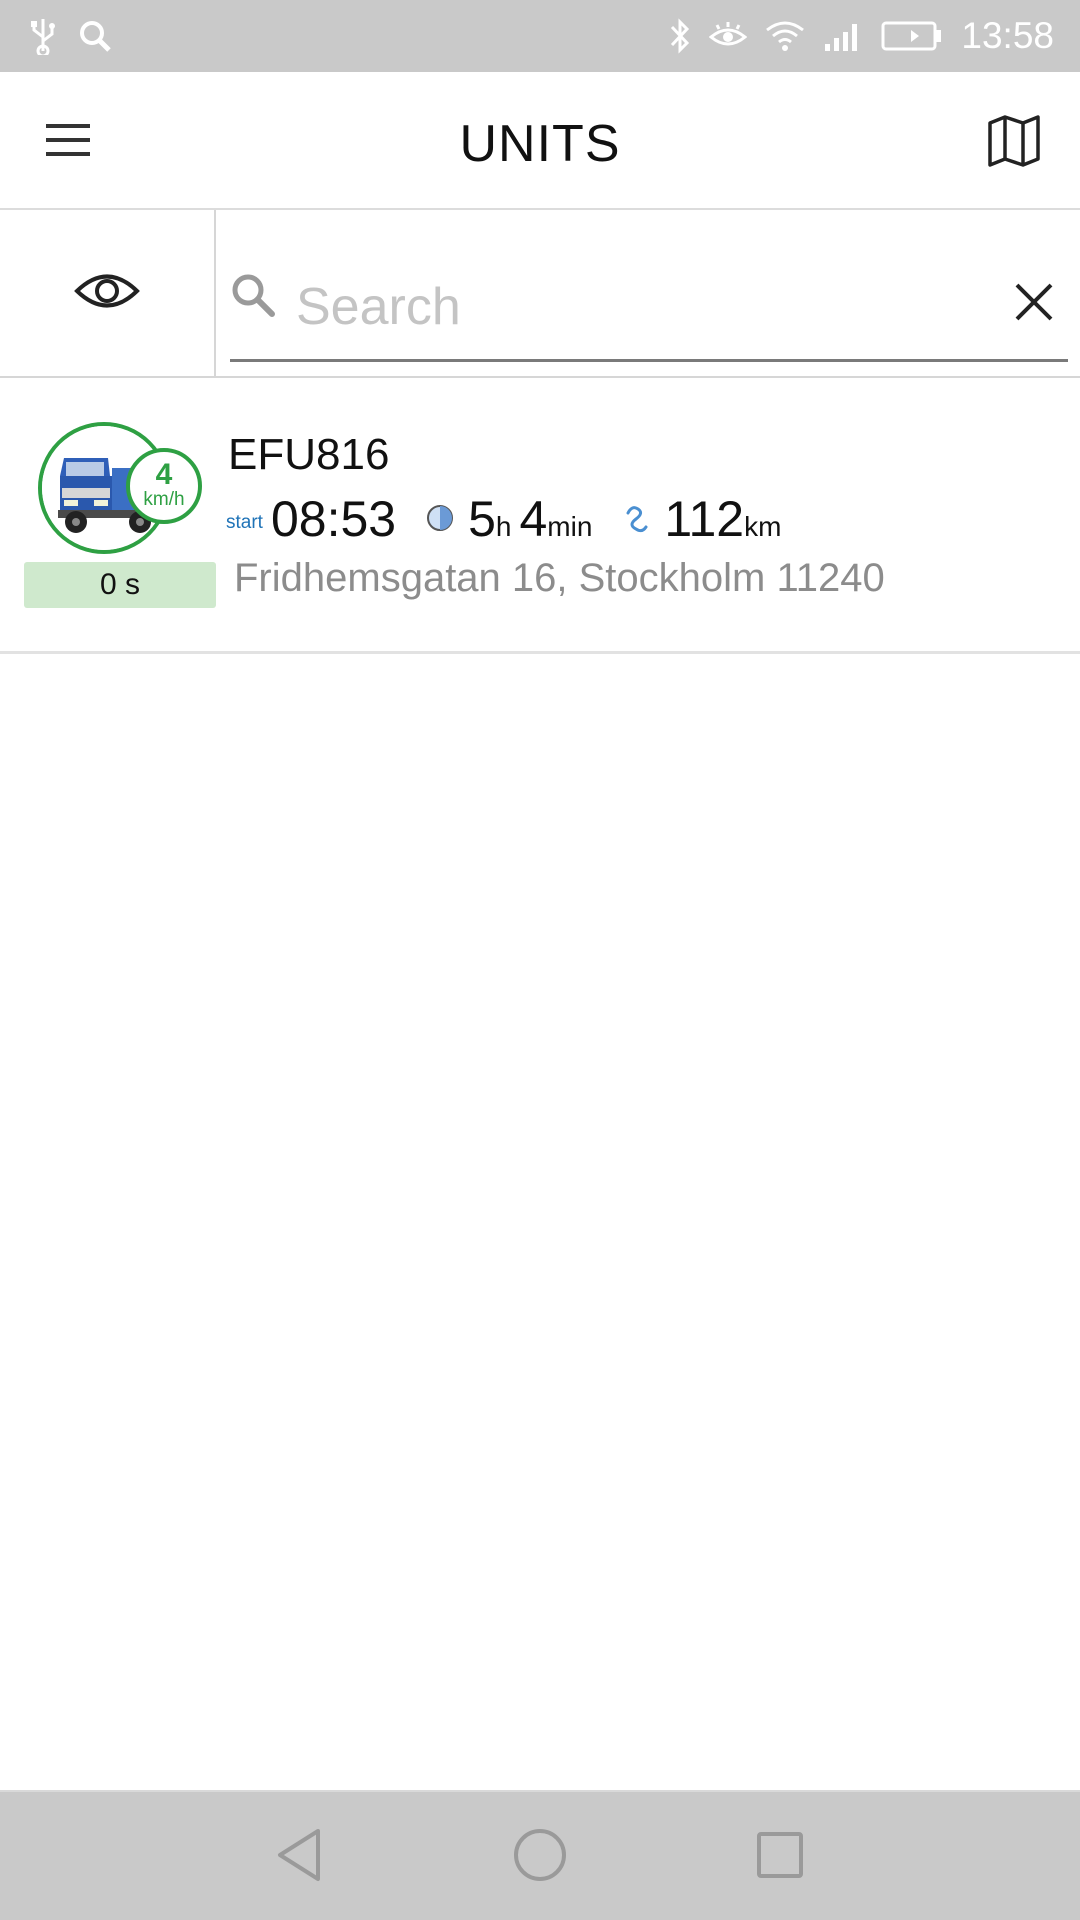 The image size is (1080, 1920). Describe the element at coordinates (440, 518) in the screenshot. I see `duration-icon` at that location.